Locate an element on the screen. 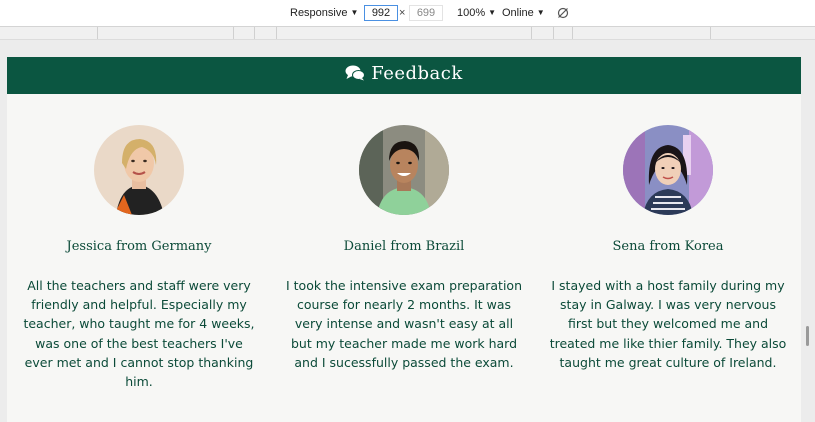  testimonial-name: Jessica from Germany is located at coordinates (139, 246).